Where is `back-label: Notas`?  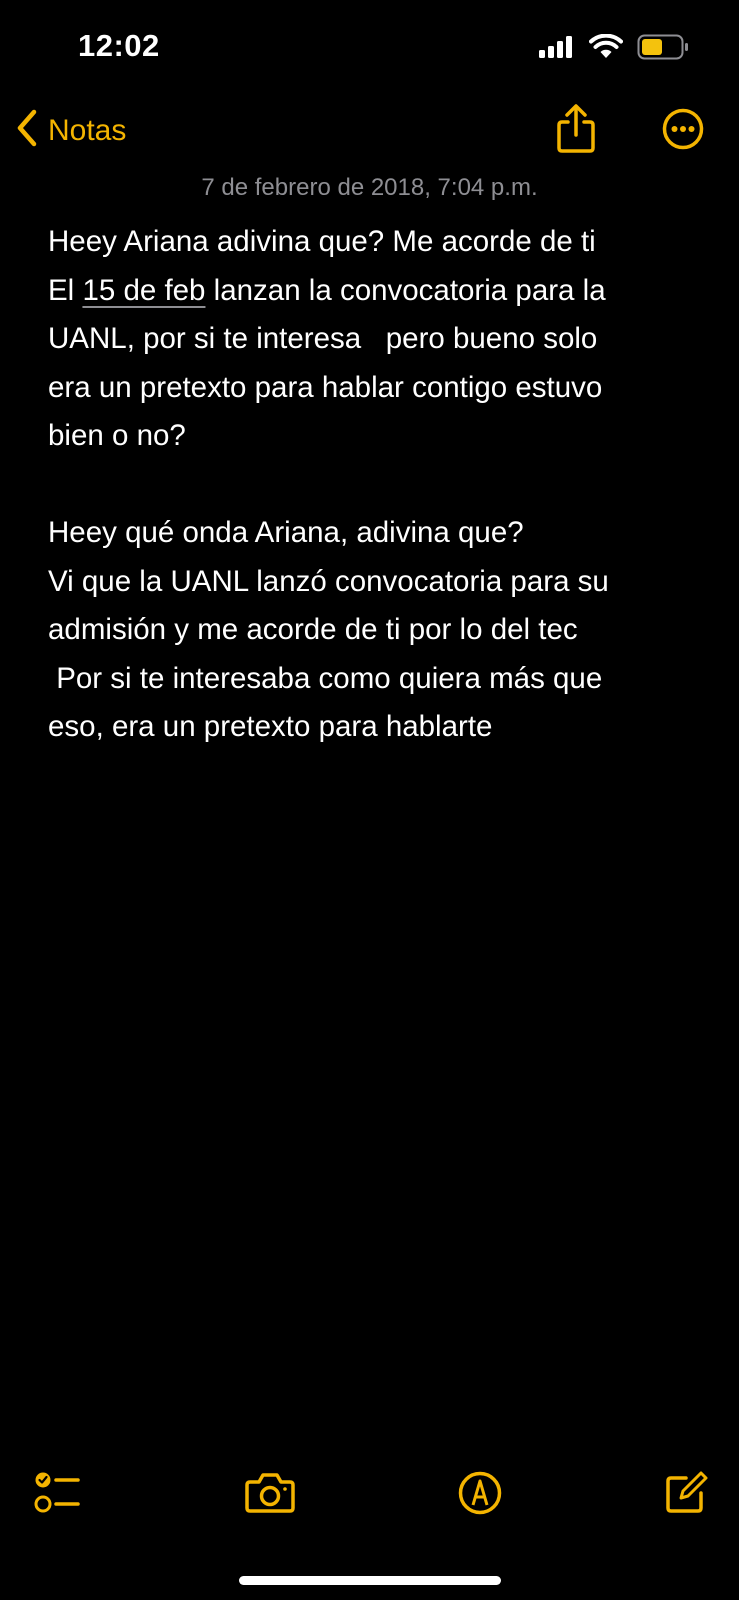
back-label: Notas is located at coordinates (87, 130).